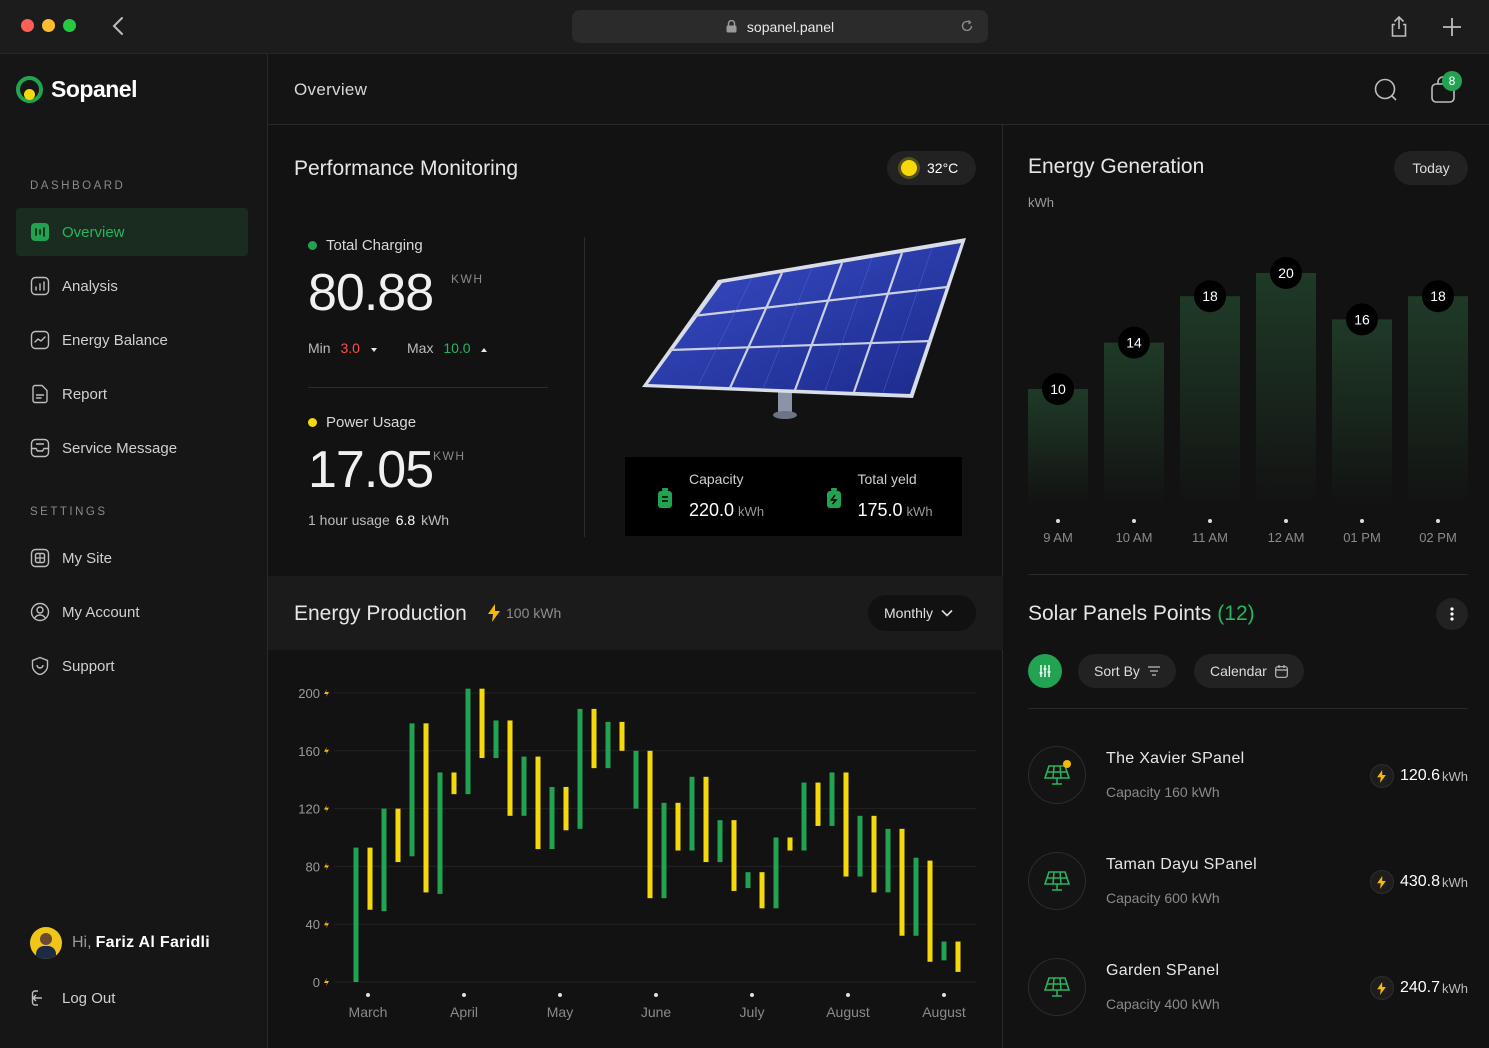 Image resolution: width=1489 pixels, height=1048 pixels. Describe the element at coordinates (1452, 27) in the screenshot. I see `new-tab-button` at that location.